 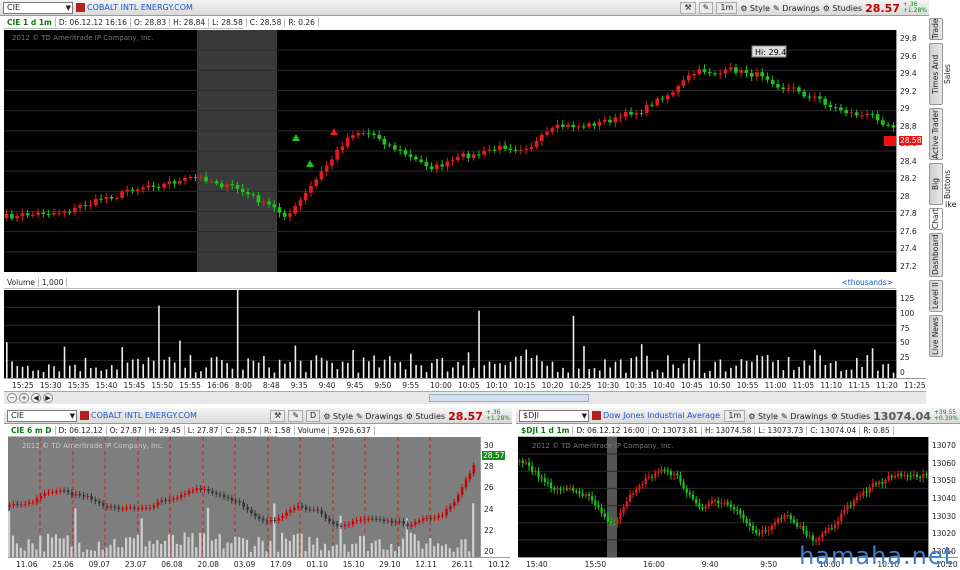 I want to click on right-chart-svg, so click(x=723, y=497).